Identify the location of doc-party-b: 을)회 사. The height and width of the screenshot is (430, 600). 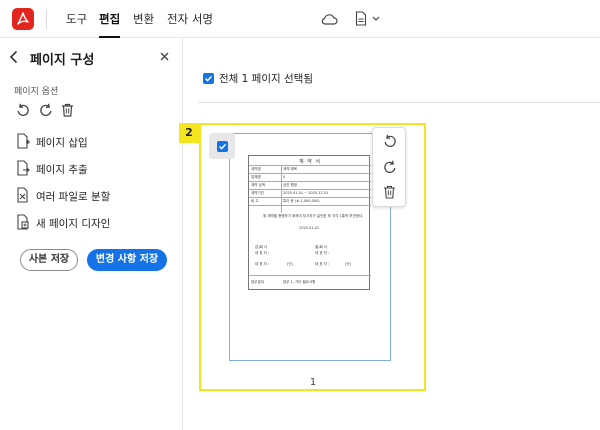
(321, 247).